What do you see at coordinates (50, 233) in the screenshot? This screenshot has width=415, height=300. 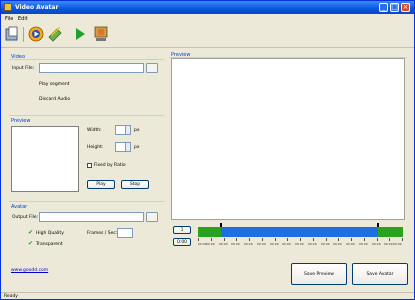 I see `high-quality-label: High Quality` at bounding box center [50, 233].